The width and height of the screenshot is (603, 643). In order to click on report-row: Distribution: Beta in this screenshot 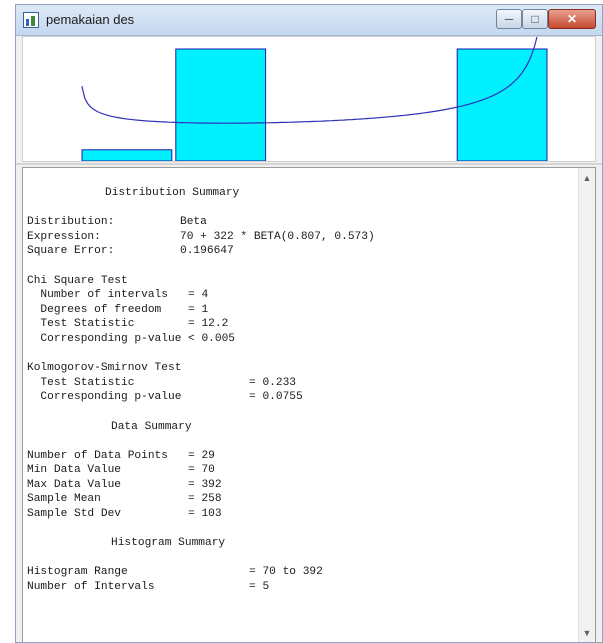, I will do `click(117, 222)`.